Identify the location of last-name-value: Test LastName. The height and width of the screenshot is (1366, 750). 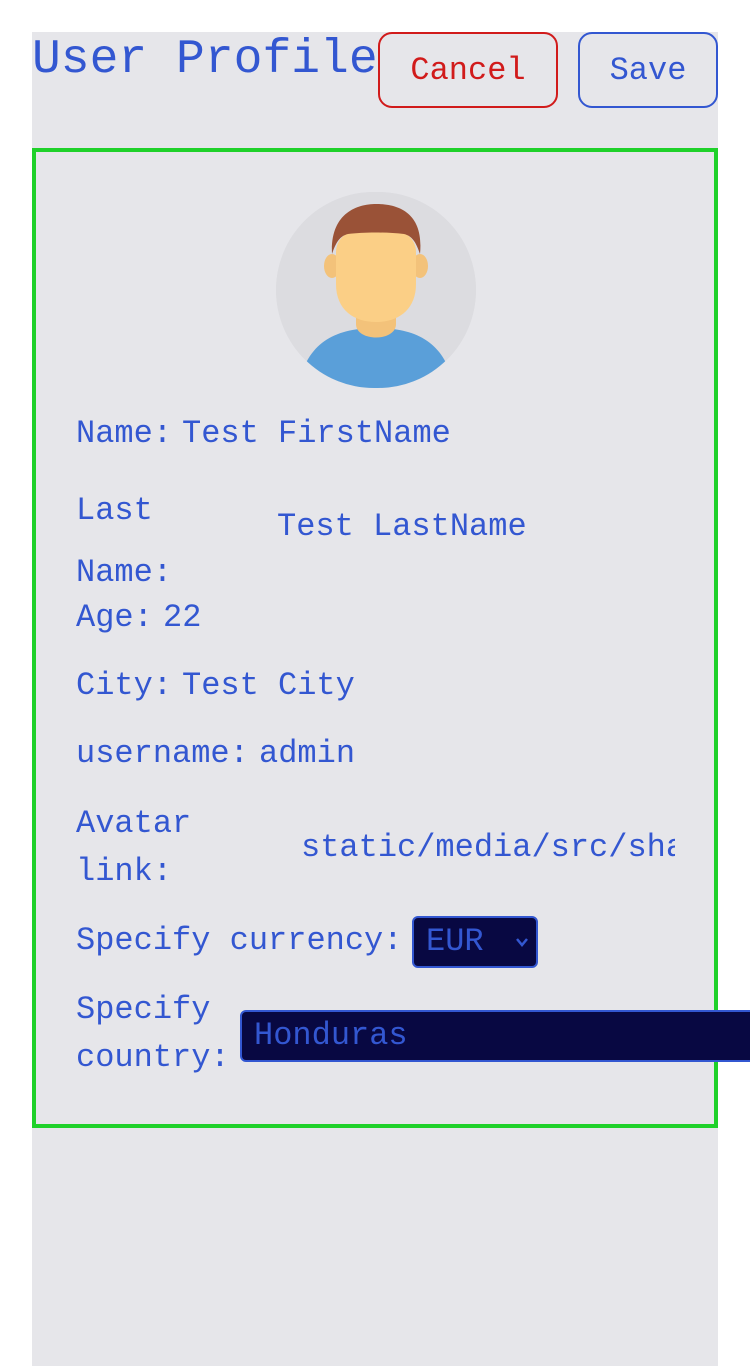
(402, 526).